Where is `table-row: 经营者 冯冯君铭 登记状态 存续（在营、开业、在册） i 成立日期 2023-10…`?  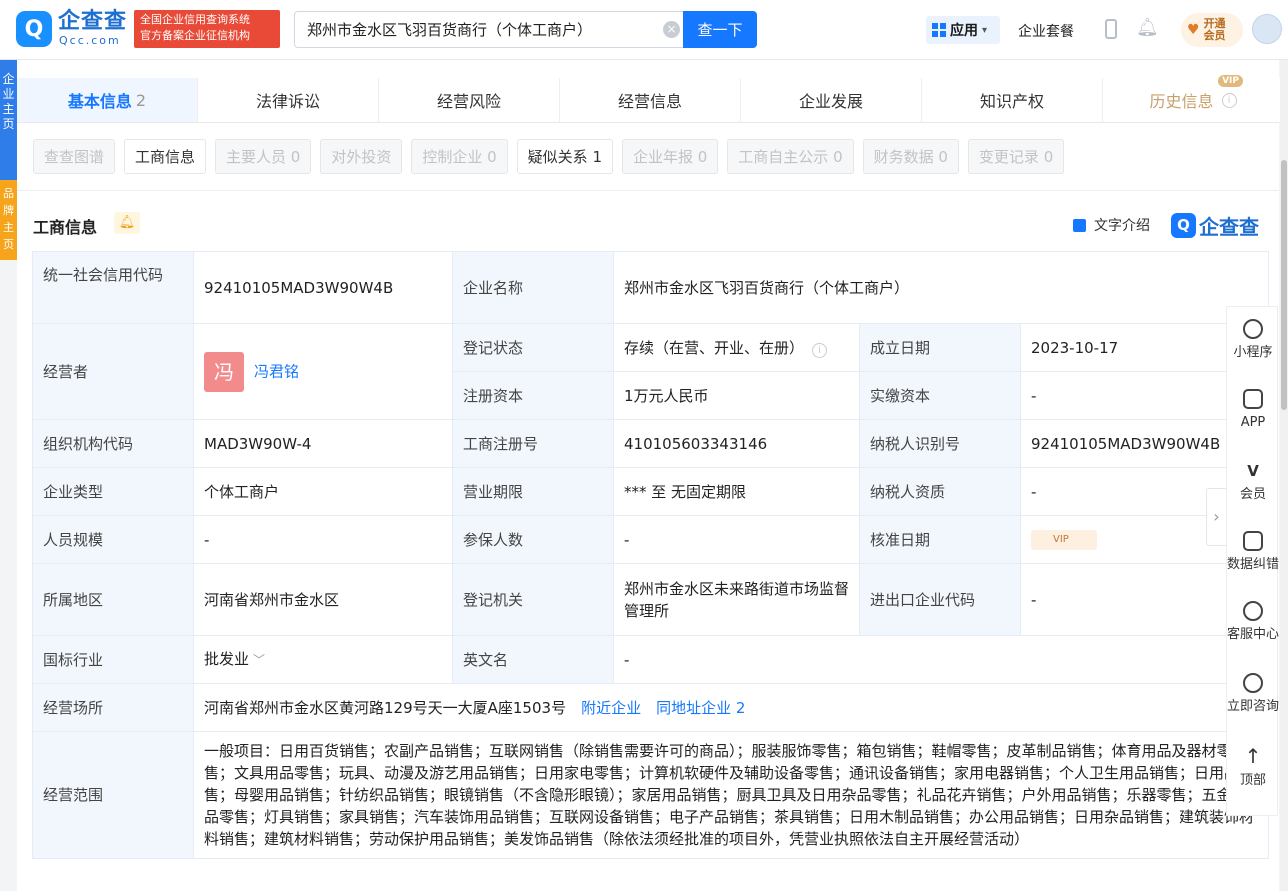
table-row: 经营者 冯冯君铭 登记状态 存续（在营、开业、在册） i 成立日期 2023-10… is located at coordinates (651, 371).